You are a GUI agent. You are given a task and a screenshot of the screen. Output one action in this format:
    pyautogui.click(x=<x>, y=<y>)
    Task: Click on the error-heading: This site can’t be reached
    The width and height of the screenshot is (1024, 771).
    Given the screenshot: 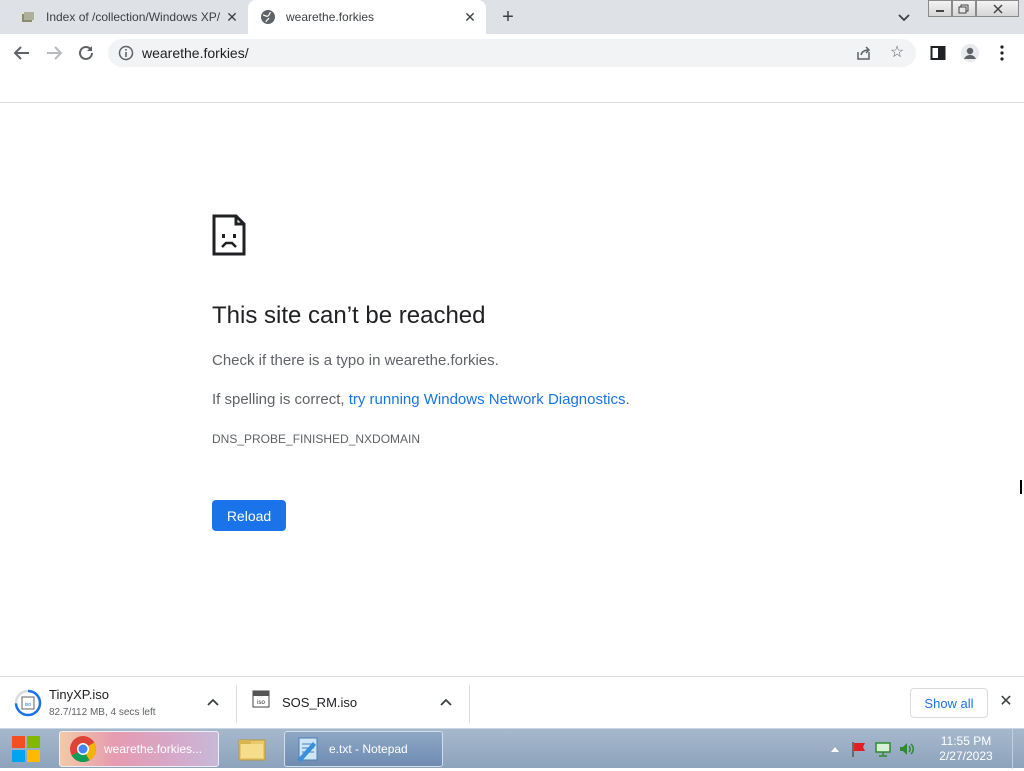 What is the action you would take?
    pyautogui.click(x=349, y=315)
    